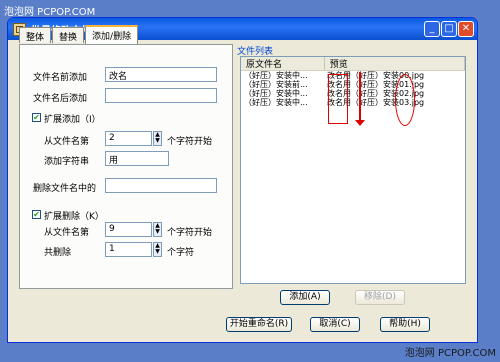 The width and height of the screenshot is (500, 362). What do you see at coordinates (161, 95) in the screenshot?
I see `suffix-input` at bounding box center [161, 95].